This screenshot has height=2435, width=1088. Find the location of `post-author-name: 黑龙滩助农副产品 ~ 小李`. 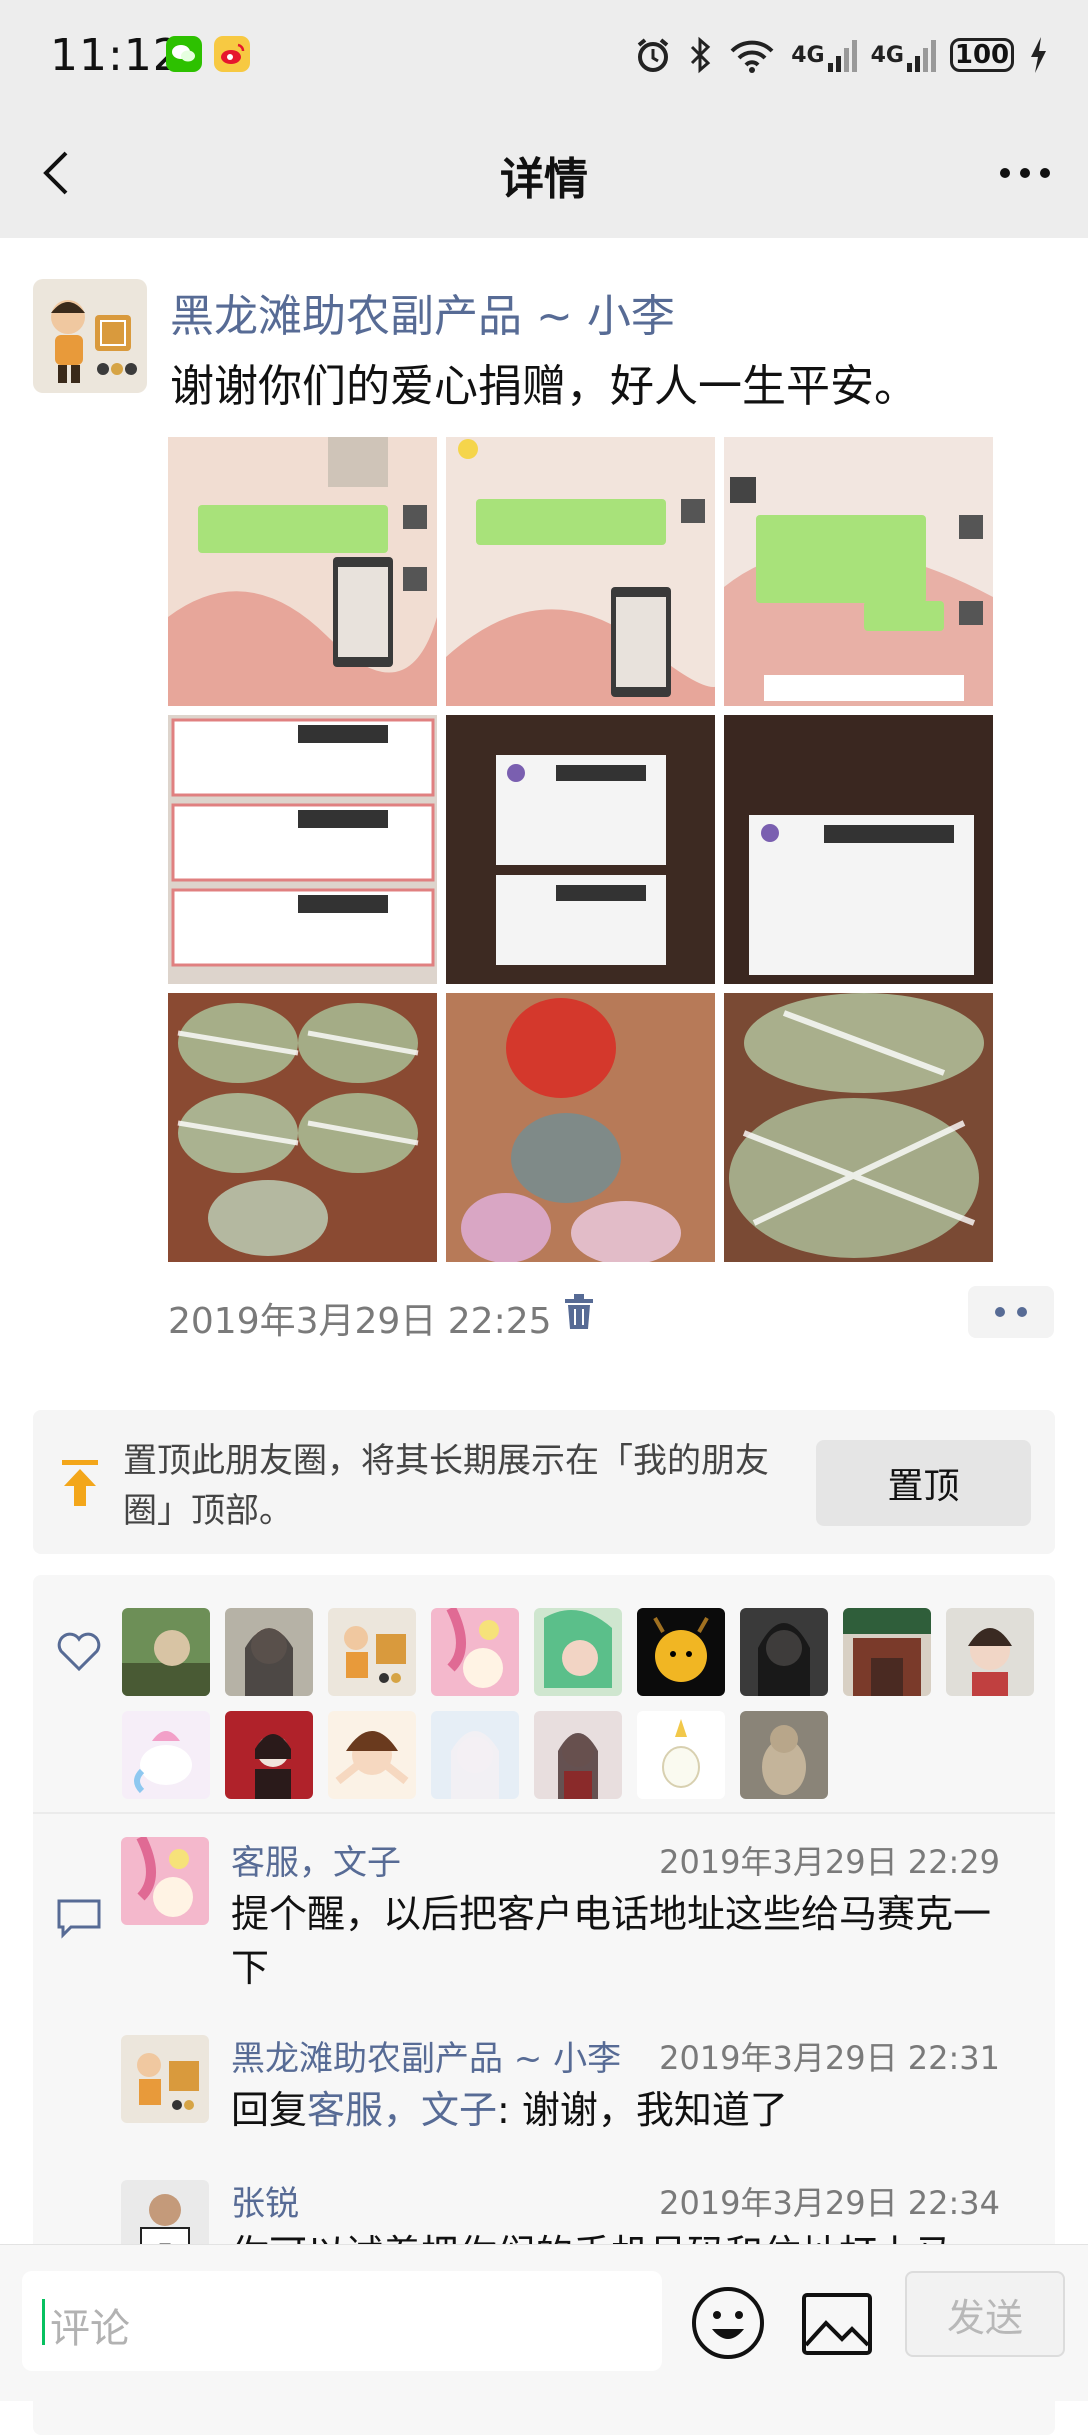

post-author-name: 黑龙滩助农副产品 ~ 小李 is located at coordinates (422, 312).